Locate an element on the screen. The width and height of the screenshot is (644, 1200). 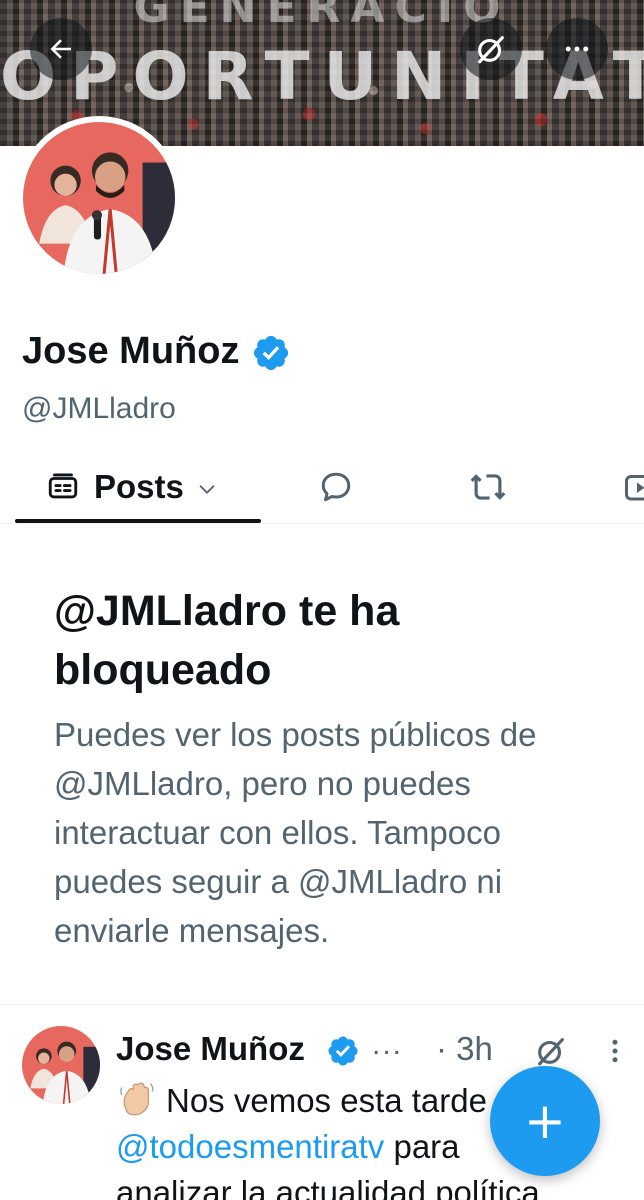
back-button is located at coordinates (61, 49).